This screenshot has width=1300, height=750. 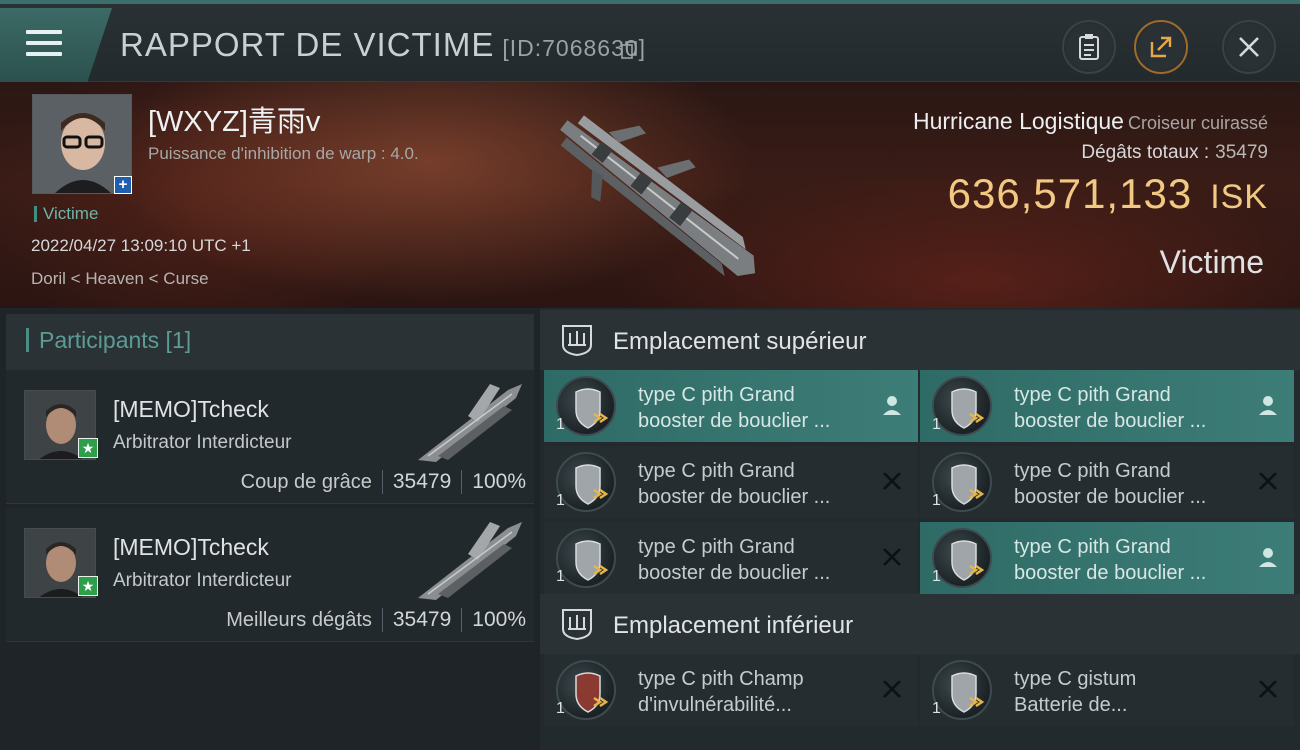 What do you see at coordinates (733, 625) in the screenshot?
I see `low-slots-title: Emplacement inférieur` at bounding box center [733, 625].